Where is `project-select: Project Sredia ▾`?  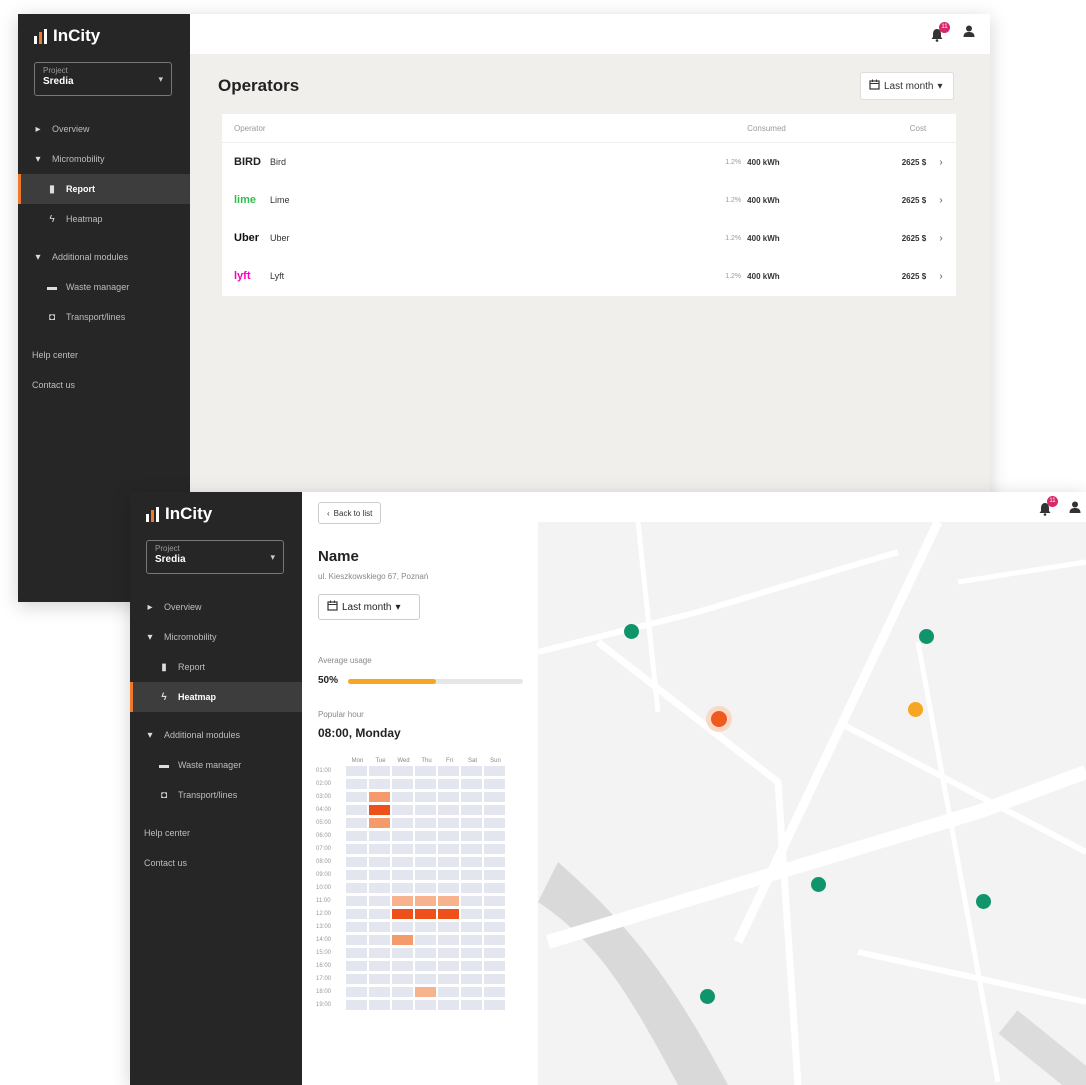 project-select: Project Sredia ▾ is located at coordinates (103, 79).